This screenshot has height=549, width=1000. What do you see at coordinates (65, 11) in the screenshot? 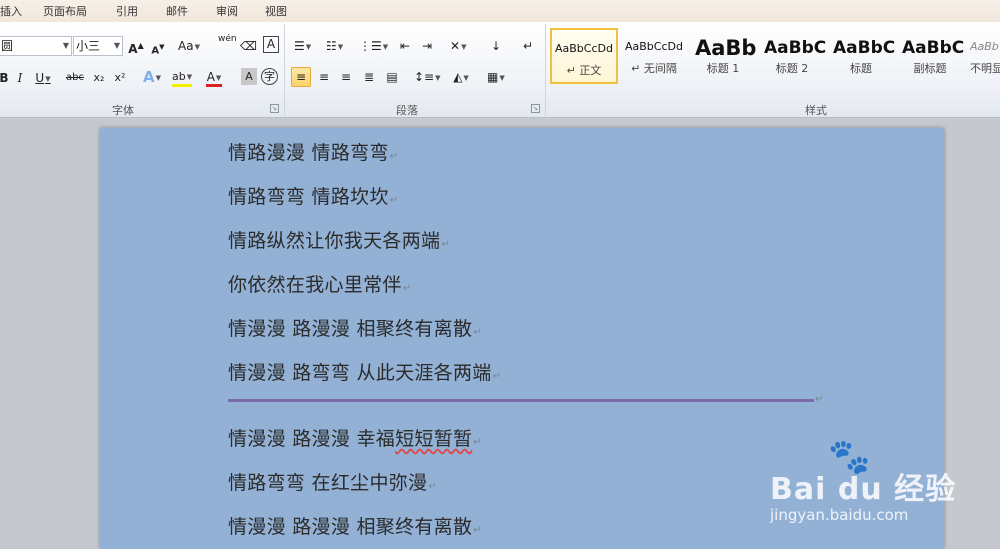
I see `tab-page-layout: 页面布局` at bounding box center [65, 11].